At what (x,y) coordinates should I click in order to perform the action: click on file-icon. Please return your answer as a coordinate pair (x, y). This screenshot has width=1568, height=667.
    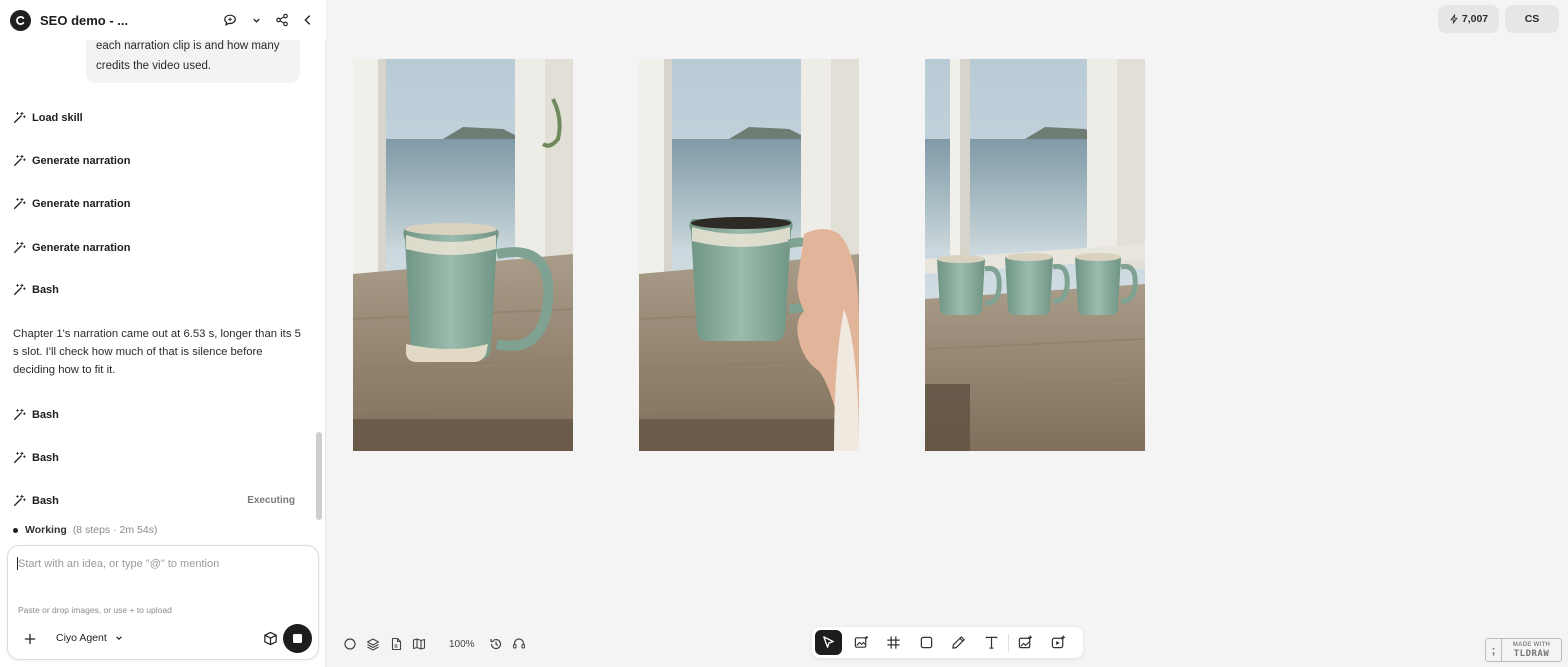
    Looking at the image, I should click on (396, 644).